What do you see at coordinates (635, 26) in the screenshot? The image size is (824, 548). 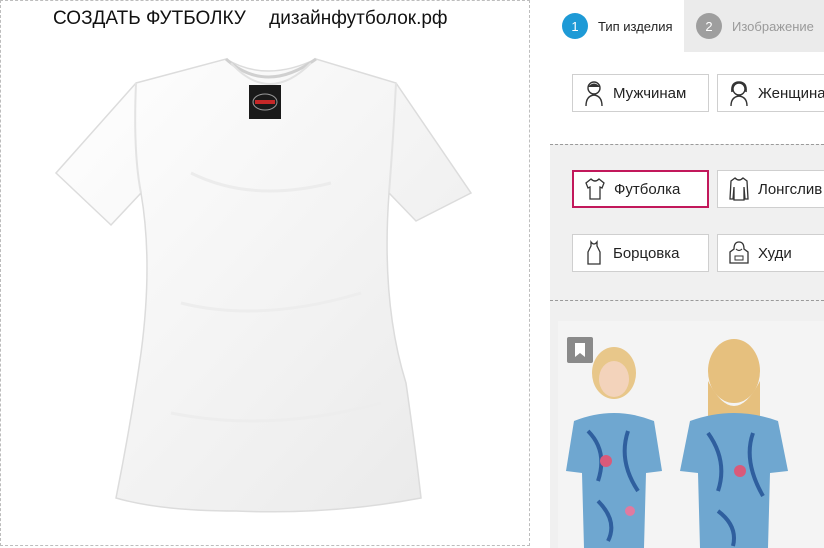 I see `tab-label: Тип изделия` at bounding box center [635, 26].